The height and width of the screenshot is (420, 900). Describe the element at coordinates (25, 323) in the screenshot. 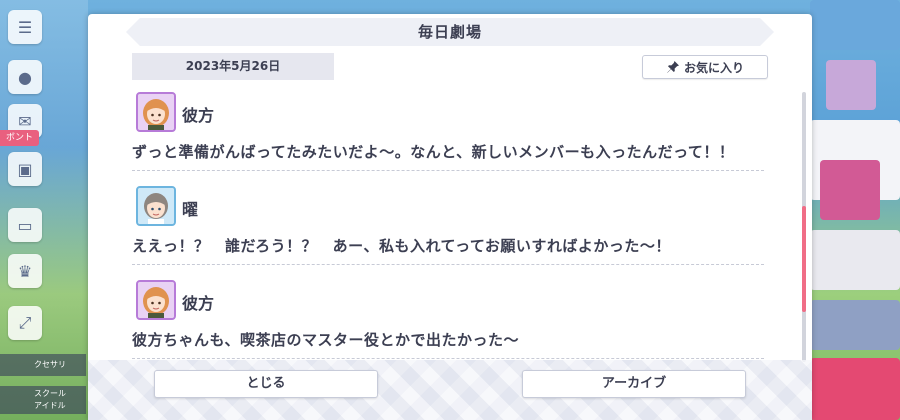

I see `expand-icon: ⤢` at that location.